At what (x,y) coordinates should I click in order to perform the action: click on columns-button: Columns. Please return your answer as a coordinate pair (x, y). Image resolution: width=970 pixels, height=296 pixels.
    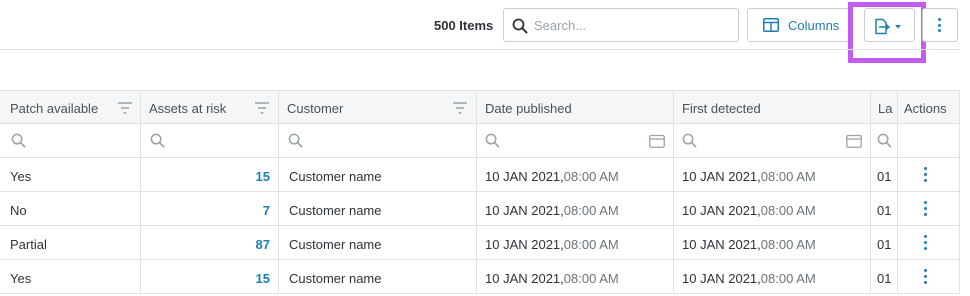
    Looking at the image, I should click on (798, 25).